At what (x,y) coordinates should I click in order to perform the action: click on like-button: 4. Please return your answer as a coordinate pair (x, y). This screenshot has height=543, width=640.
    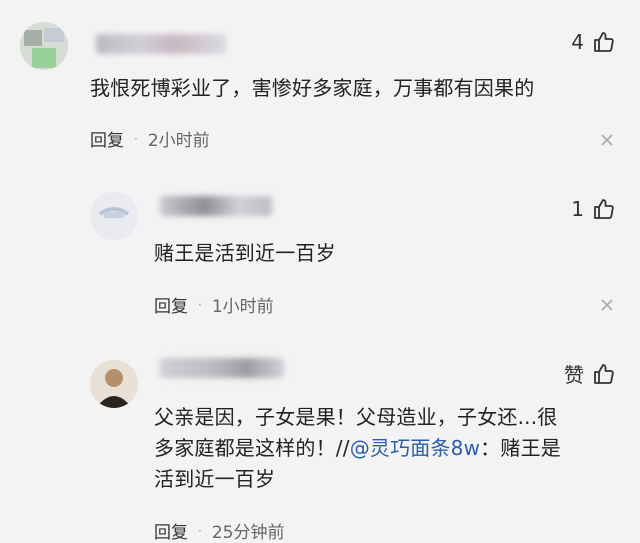
    Looking at the image, I should click on (593, 42).